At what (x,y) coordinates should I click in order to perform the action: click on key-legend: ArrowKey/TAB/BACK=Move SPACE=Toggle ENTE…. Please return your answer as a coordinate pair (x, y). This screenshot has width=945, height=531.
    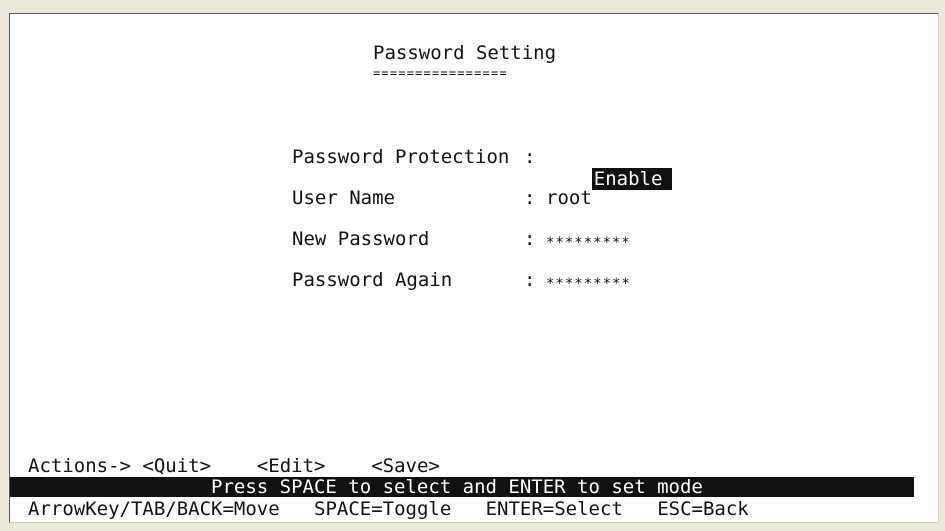
    Looking at the image, I should click on (388, 509).